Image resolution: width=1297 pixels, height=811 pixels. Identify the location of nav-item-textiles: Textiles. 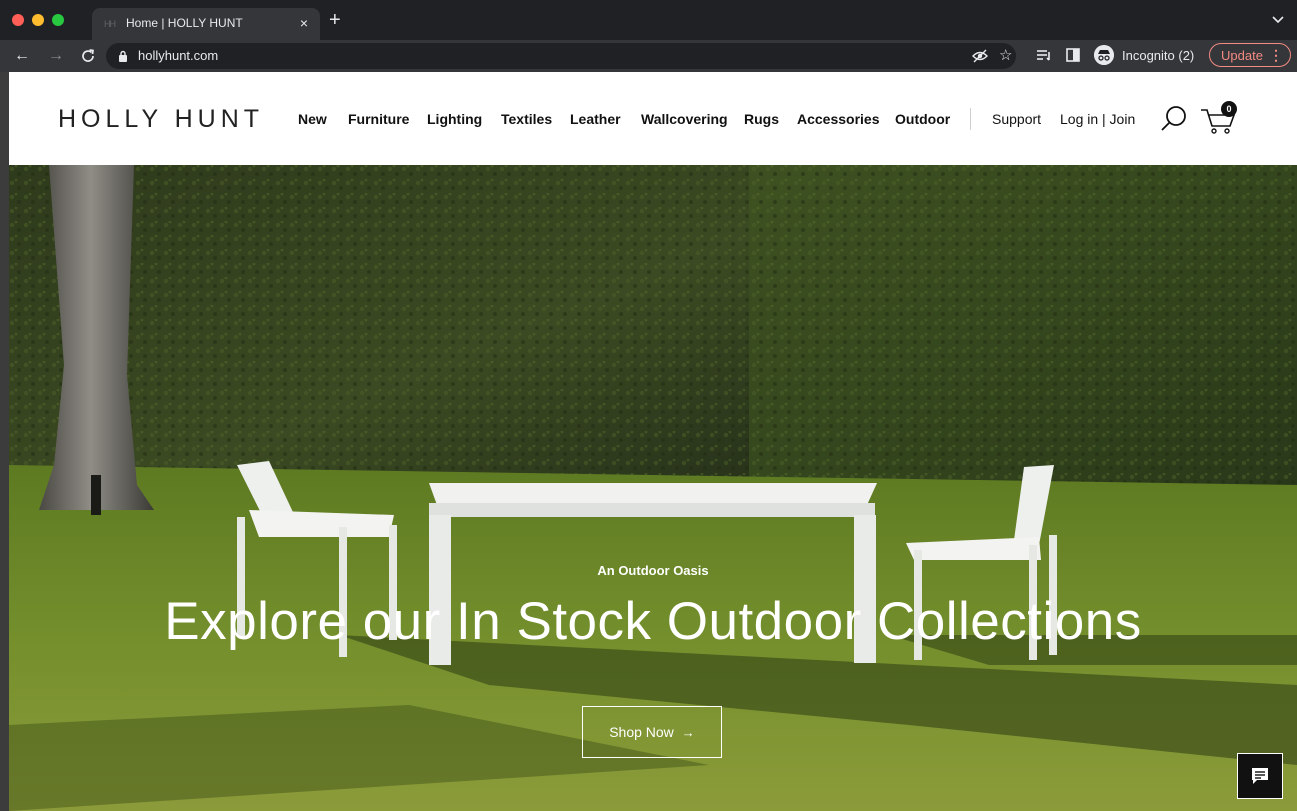
(526, 119).